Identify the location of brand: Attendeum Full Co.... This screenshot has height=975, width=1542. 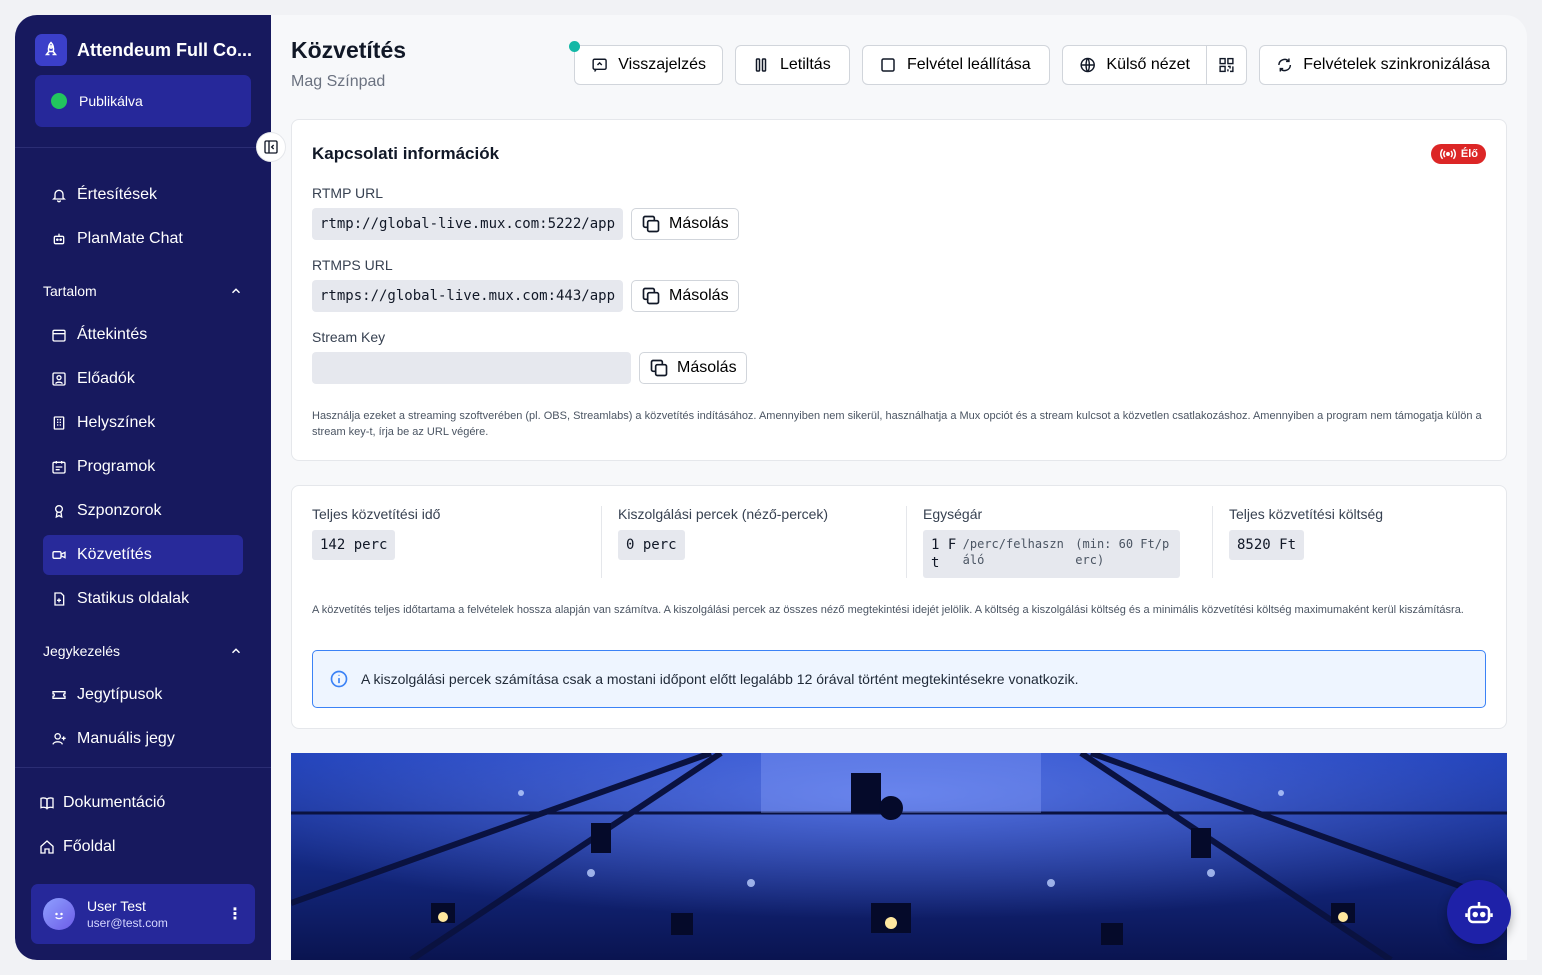
(146, 50).